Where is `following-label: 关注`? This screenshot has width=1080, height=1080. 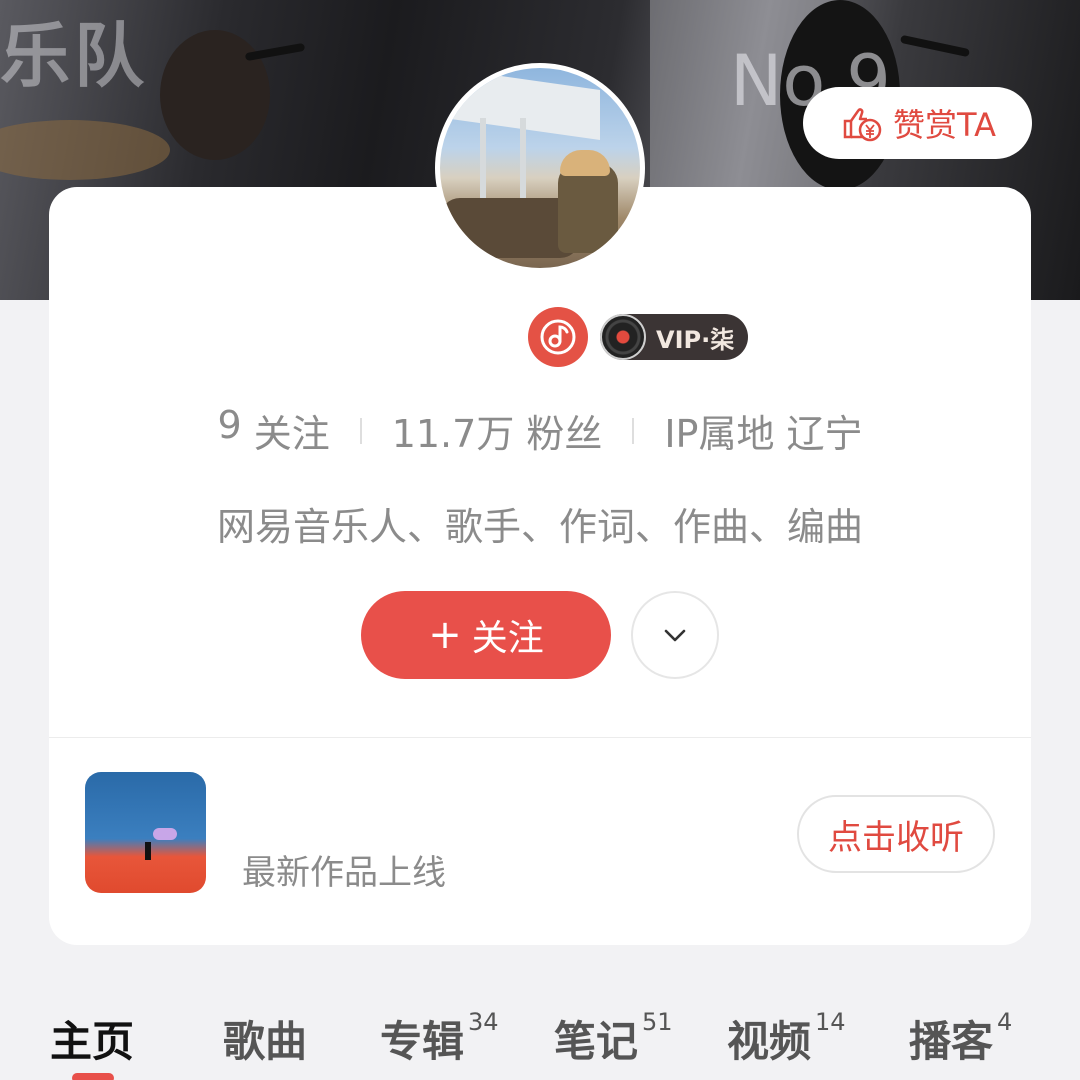
following-label: 关注 is located at coordinates (291, 434).